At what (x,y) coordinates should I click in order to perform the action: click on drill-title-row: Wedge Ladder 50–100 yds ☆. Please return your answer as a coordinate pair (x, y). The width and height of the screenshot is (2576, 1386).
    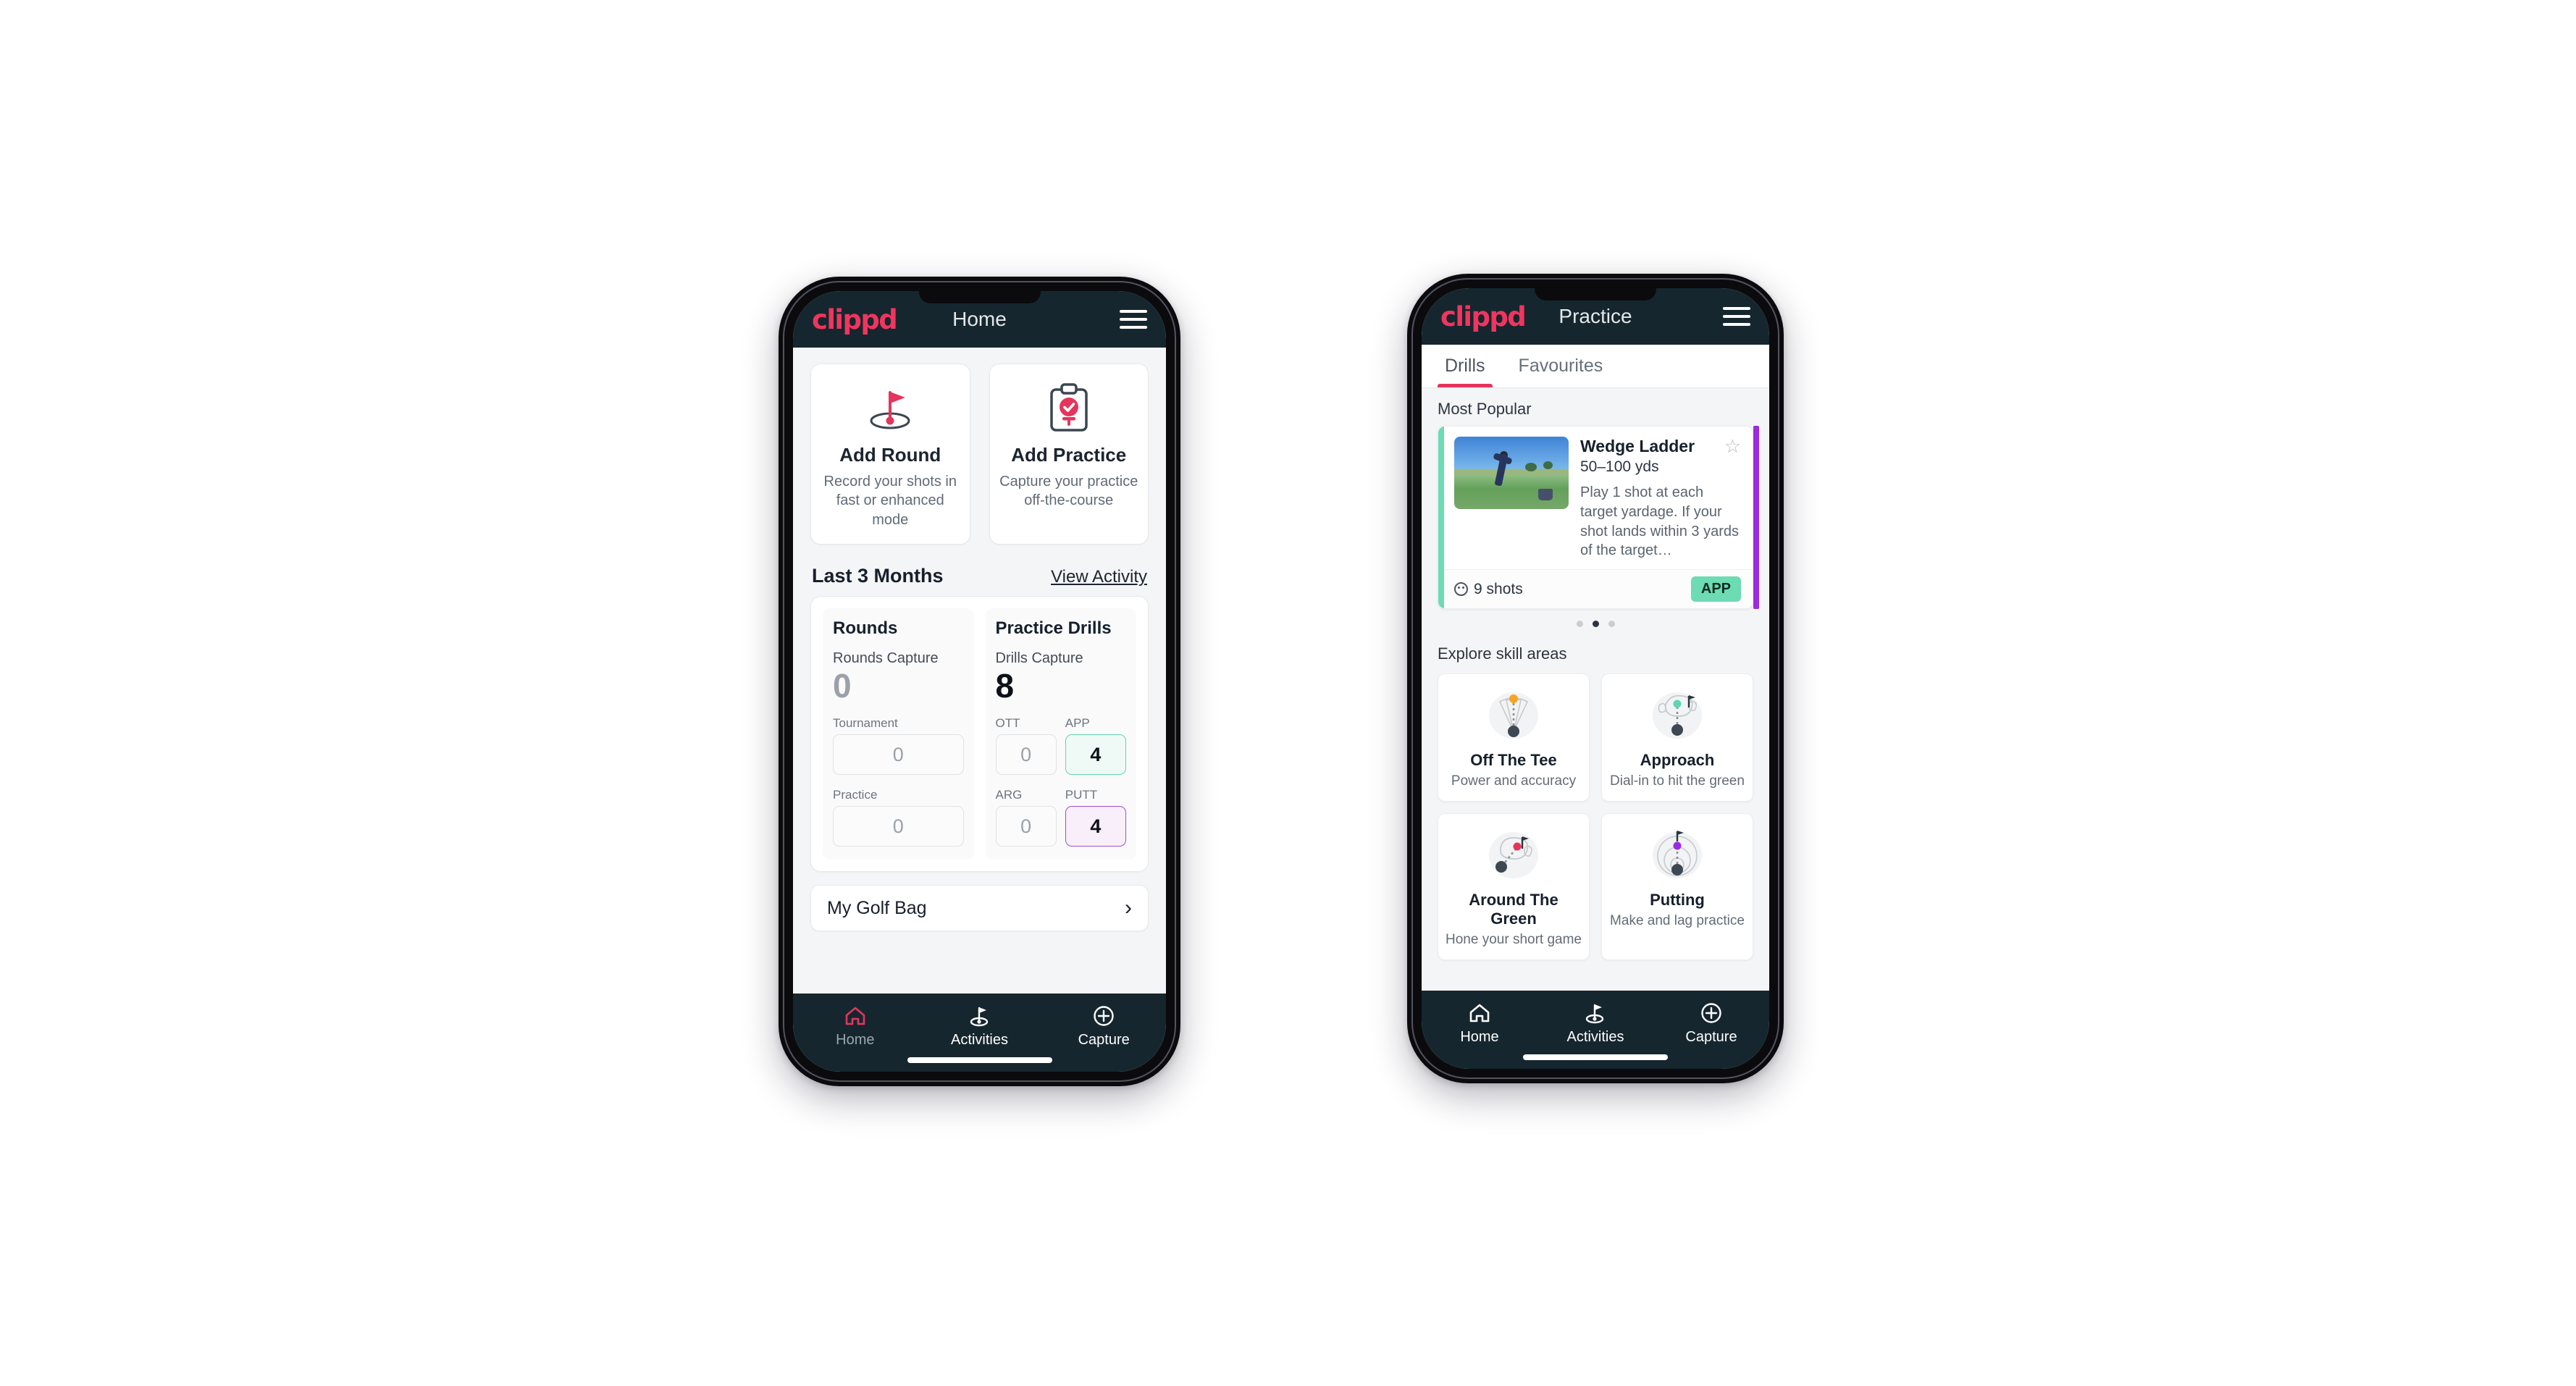
    Looking at the image, I should click on (1660, 456).